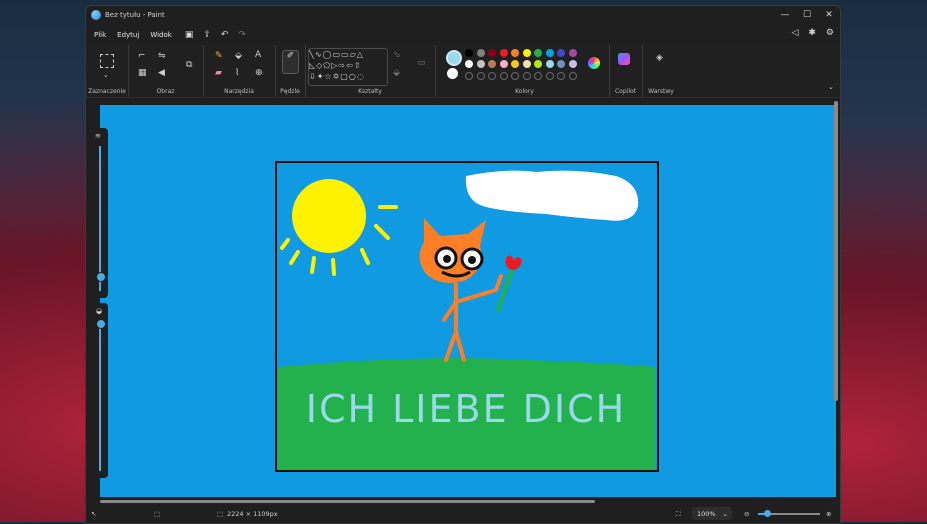  What do you see at coordinates (225, 35) in the screenshot?
I see `undo-icon: ↶` at bounding box center [225, 35].